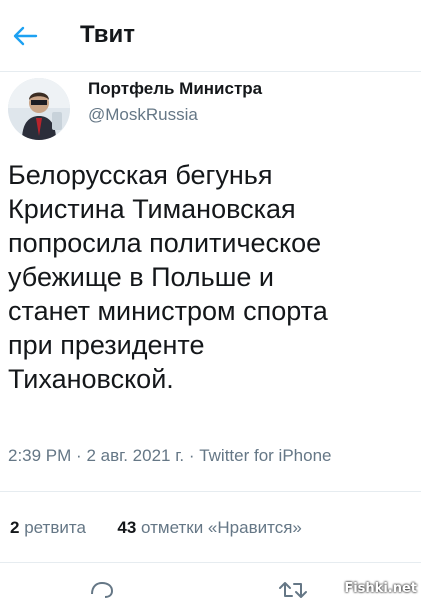 The height and width of the screenshot is (605, 421). I want to click on tweet-stats: 2 ретвита 43 отметки «Нравится», so click(156, 528).